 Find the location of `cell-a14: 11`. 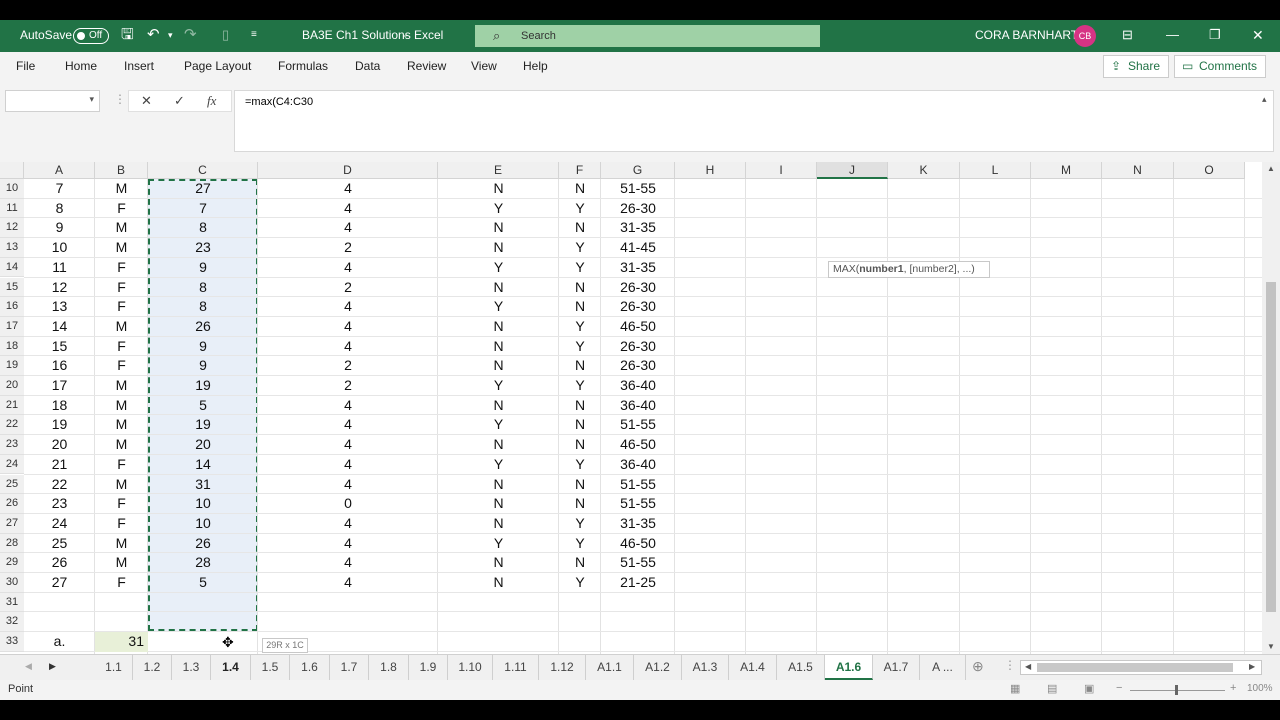

cell-a14: 11 is located at coordinates (59, 268).